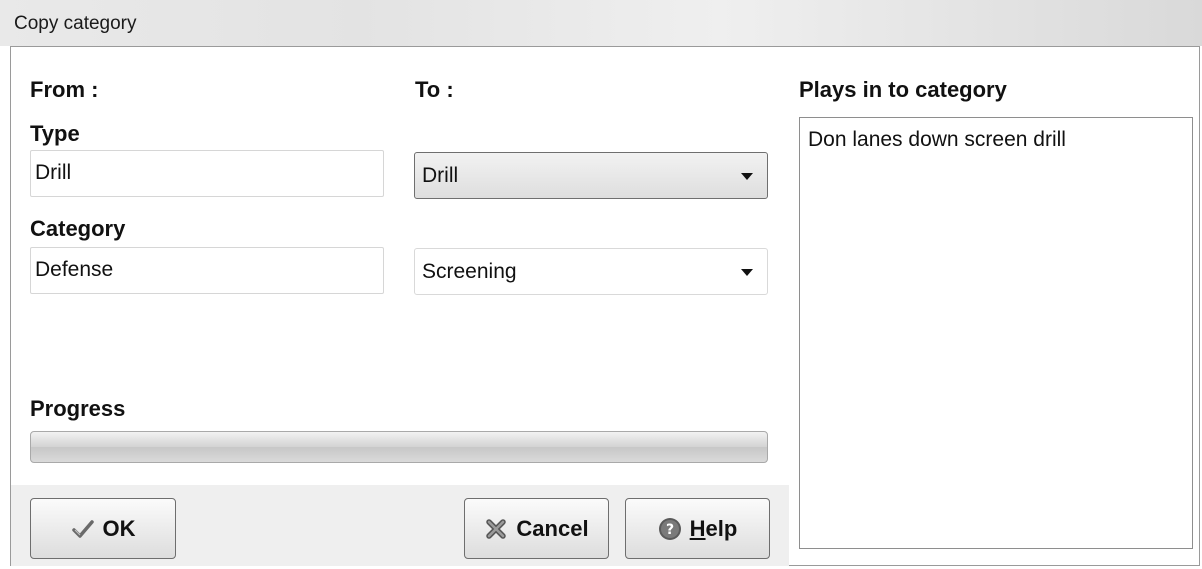  What do you see at coordinates (903, 89) in the screenshot?
I see `plays-heading: Plays in to category` at bounding box center [903, 89].